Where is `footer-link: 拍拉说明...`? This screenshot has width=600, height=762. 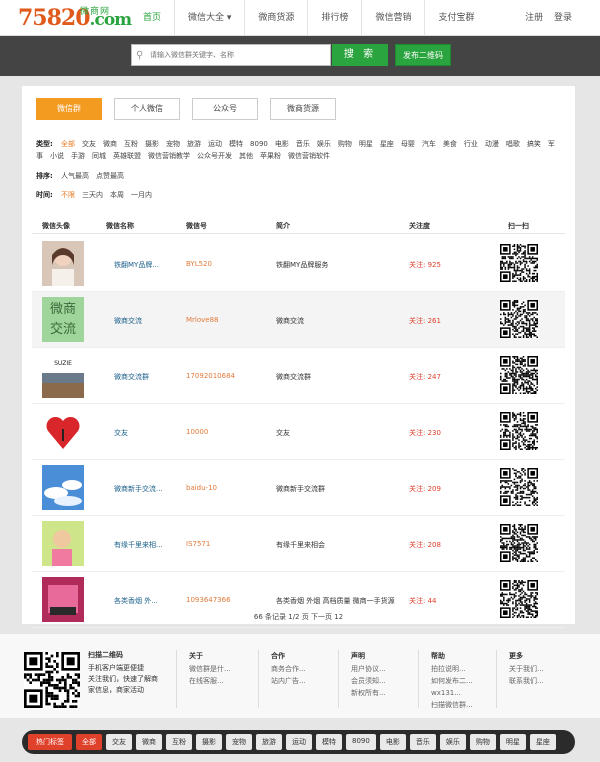 footer-link: 拍拉说明... is located at coordinates (452, 669).